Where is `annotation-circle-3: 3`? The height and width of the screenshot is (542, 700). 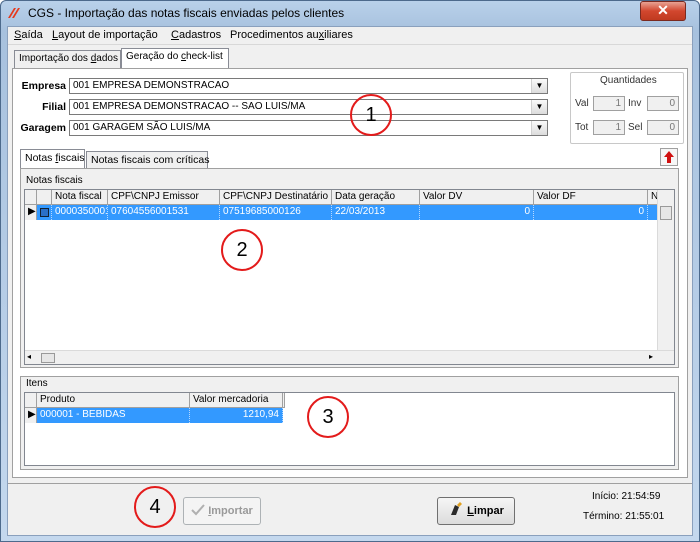 annotation-circle-3: 3 is located at coordinates (328, 417).